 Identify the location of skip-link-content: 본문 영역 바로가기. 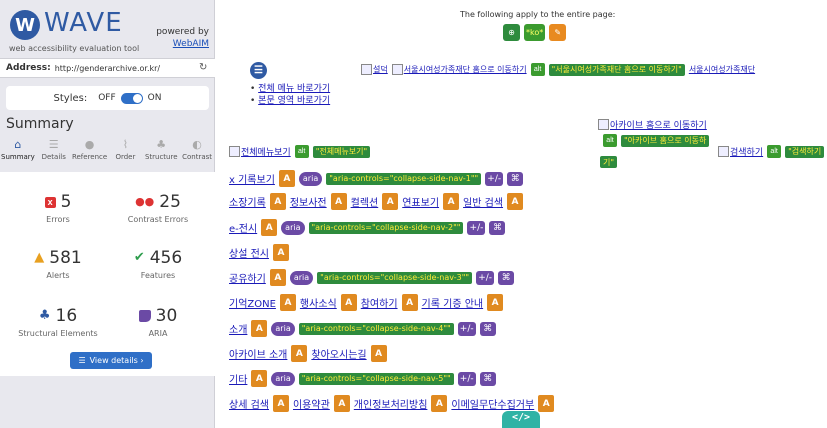
(294, 101).